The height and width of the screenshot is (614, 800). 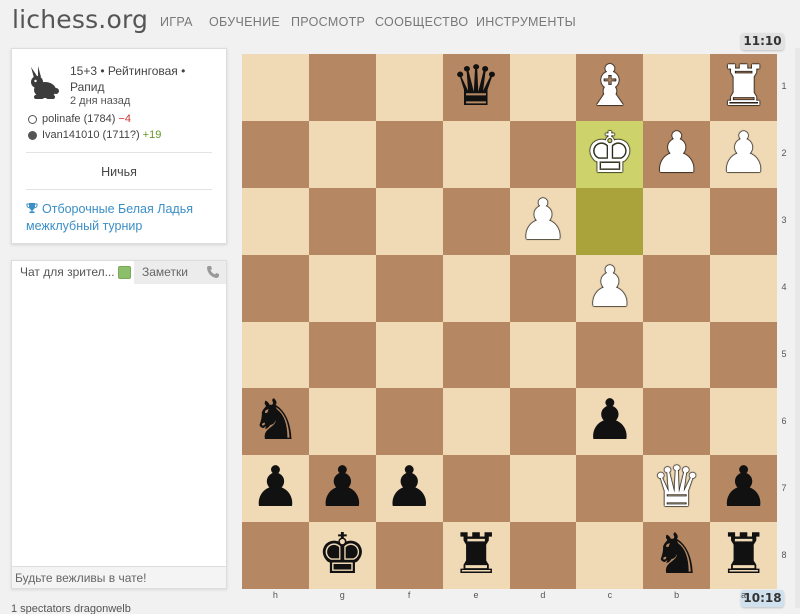 What do you see at coordinates (45, 82) in the screenshot?
I see `rabbit-icon` at bounding box center [45, 82].